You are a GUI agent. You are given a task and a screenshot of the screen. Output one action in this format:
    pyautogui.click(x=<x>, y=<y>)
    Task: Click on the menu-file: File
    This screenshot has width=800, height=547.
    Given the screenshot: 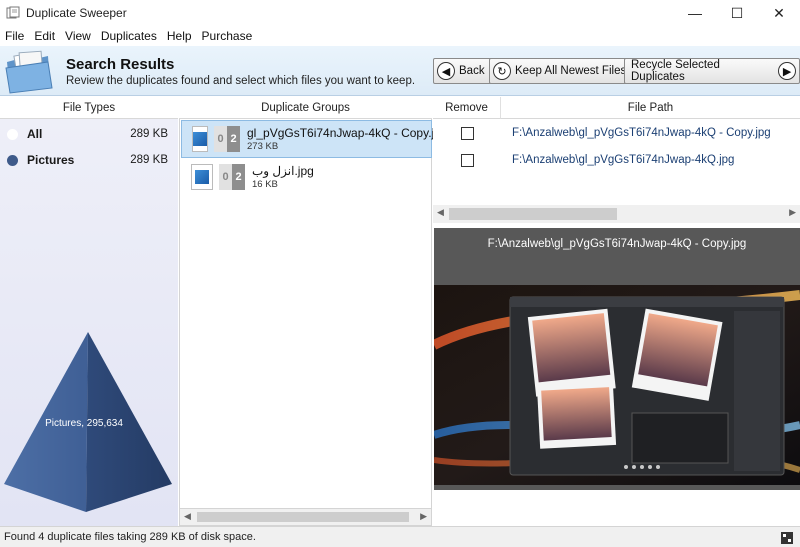 What is the action you would take?
    pyautogui.click(x=14, y=36)
    